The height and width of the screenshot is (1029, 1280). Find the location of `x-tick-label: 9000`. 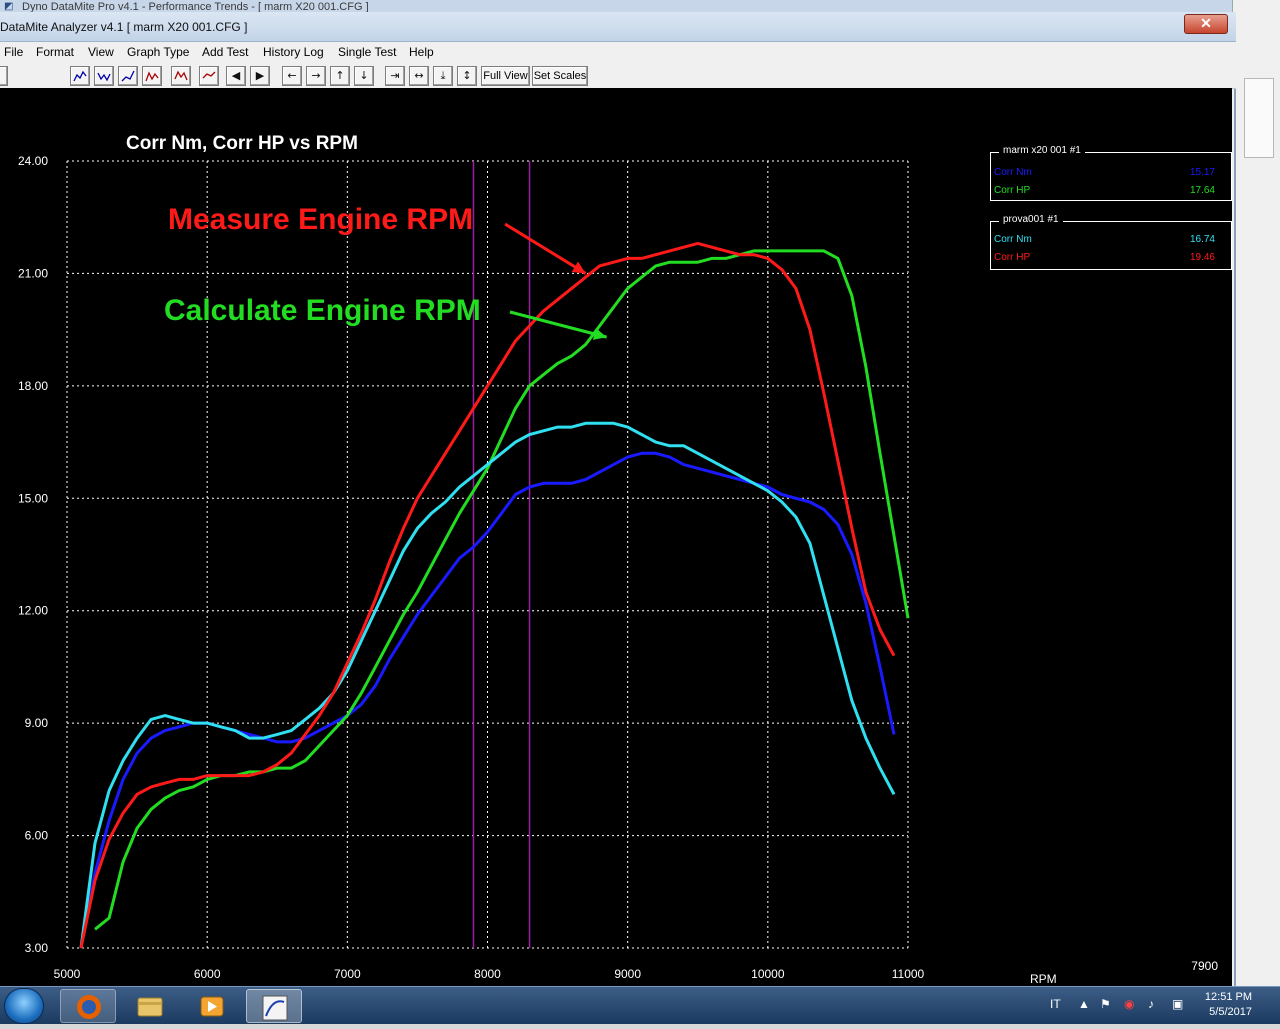

x-tick-label: 9000 is located at coordinates (627, 974).